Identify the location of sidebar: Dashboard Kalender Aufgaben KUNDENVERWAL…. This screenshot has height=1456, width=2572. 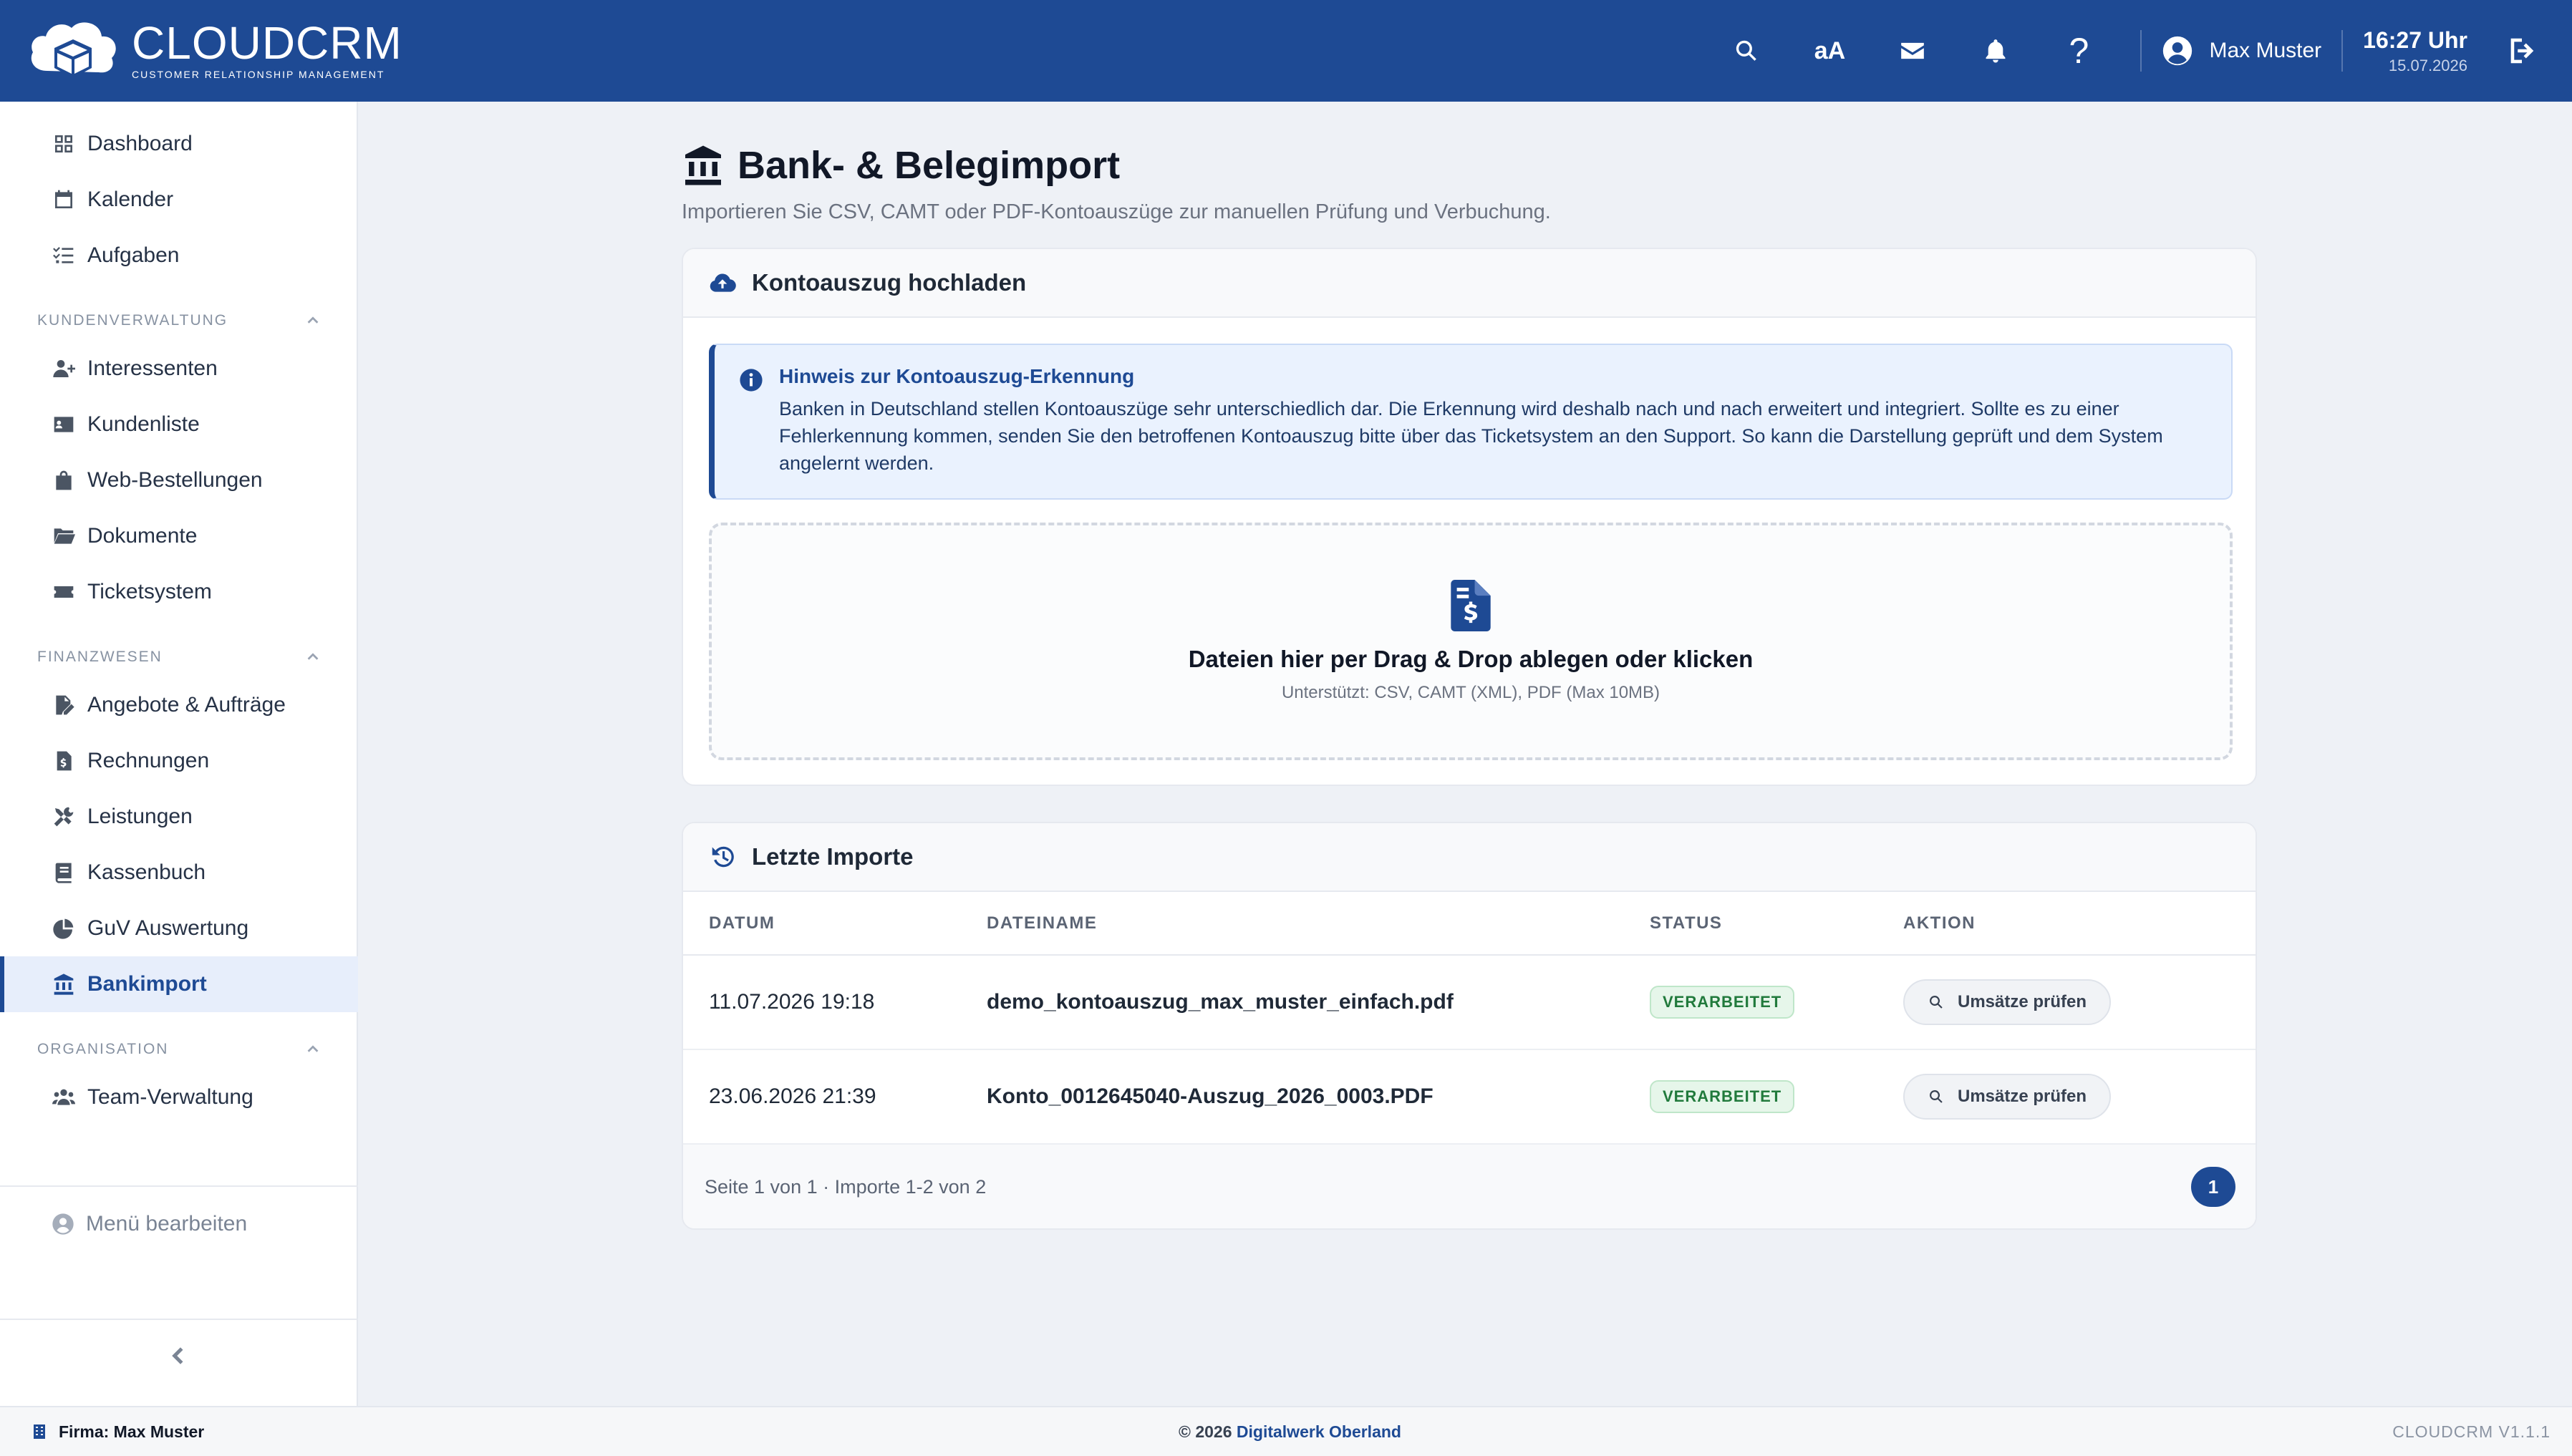
(179, 754).